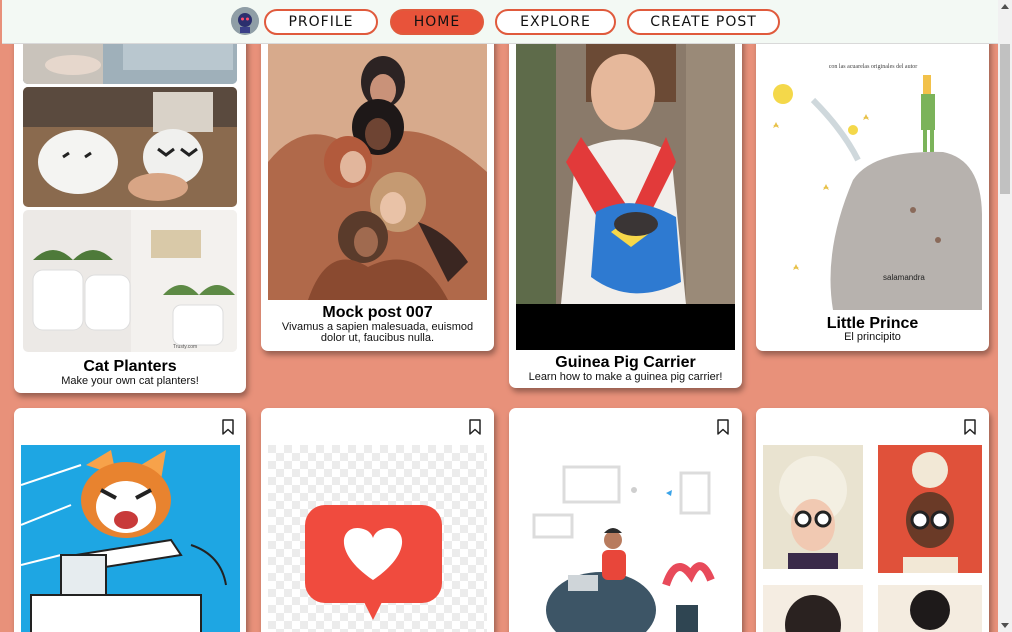  I want to click on post-description: Learn how to make a guinea pig carrier!, so click(625, 377).